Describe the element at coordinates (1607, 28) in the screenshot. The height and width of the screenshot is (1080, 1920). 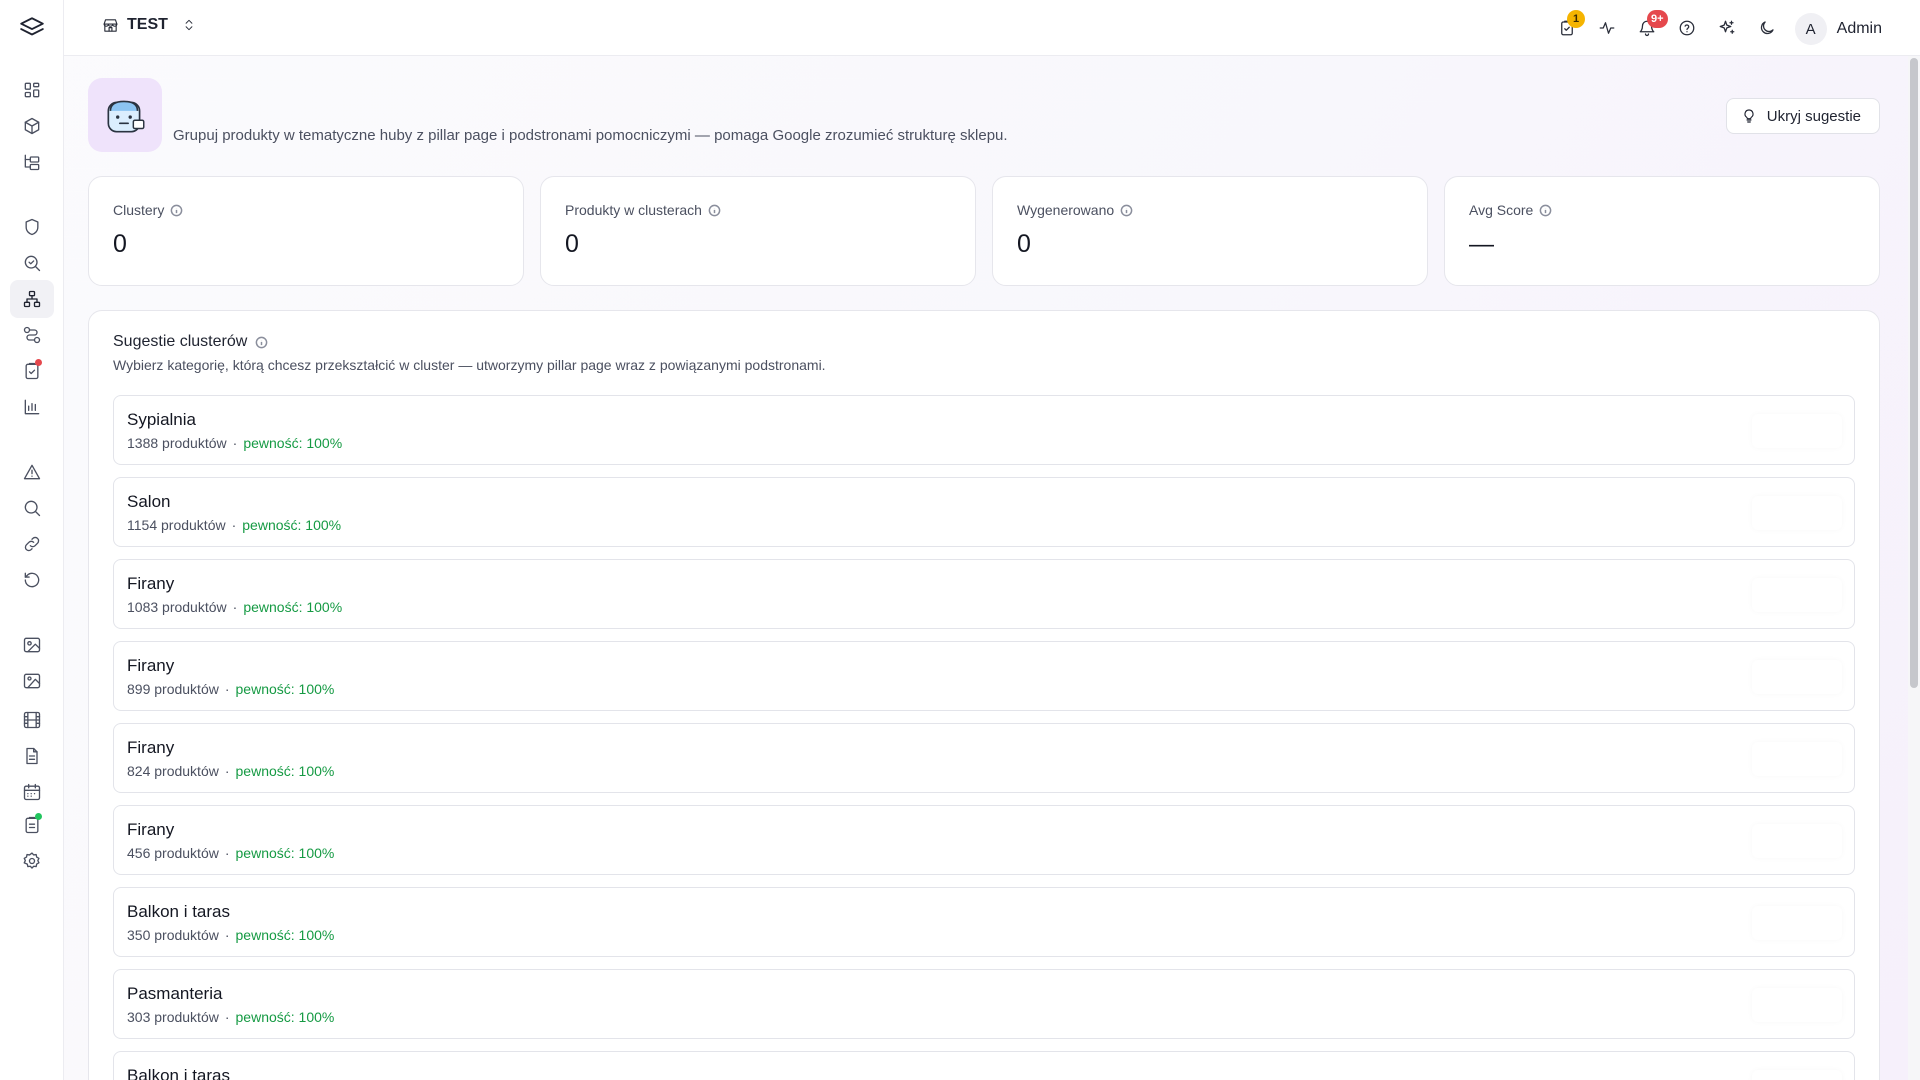
I see `activity-button` at that location.